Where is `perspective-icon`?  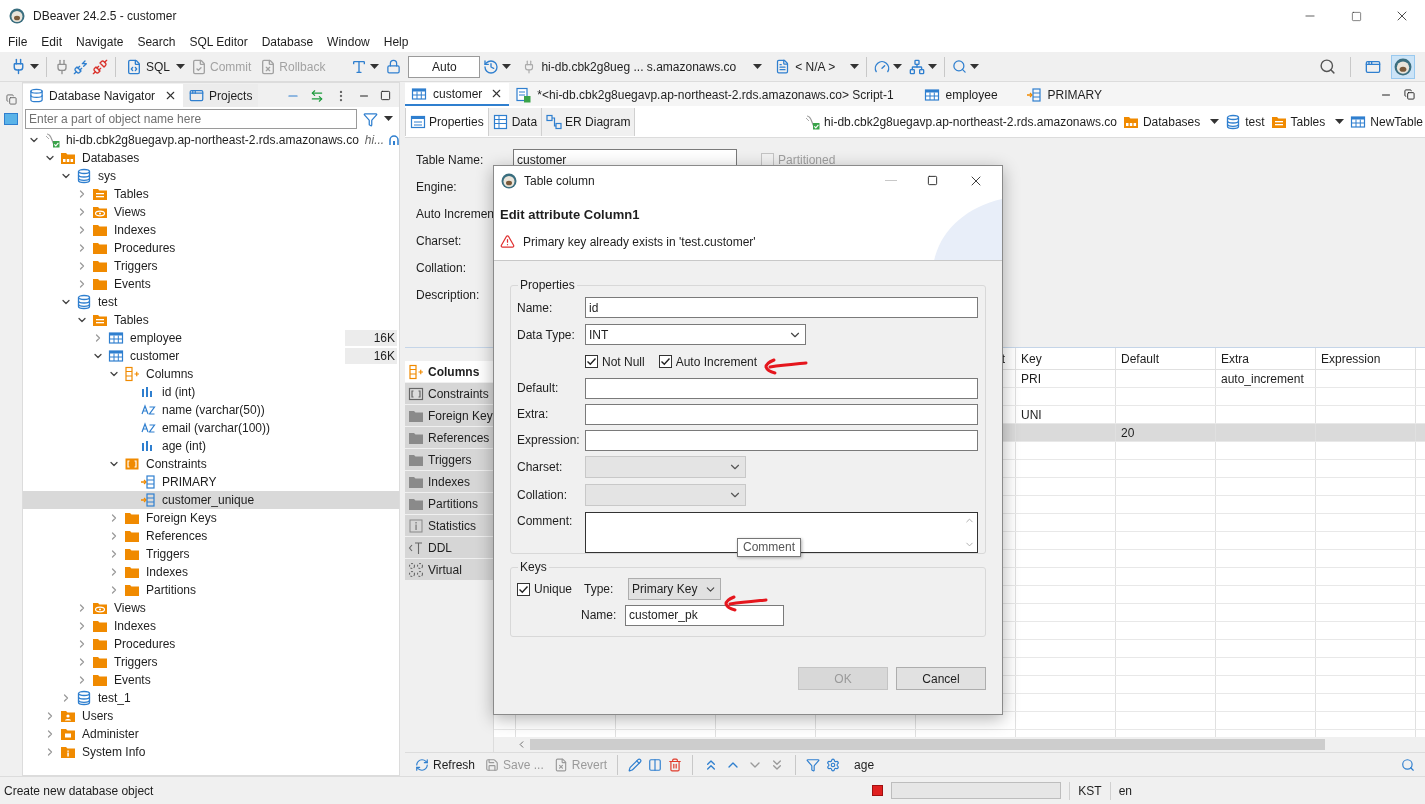 perspective-icon is located at coordinates (1373, 66).